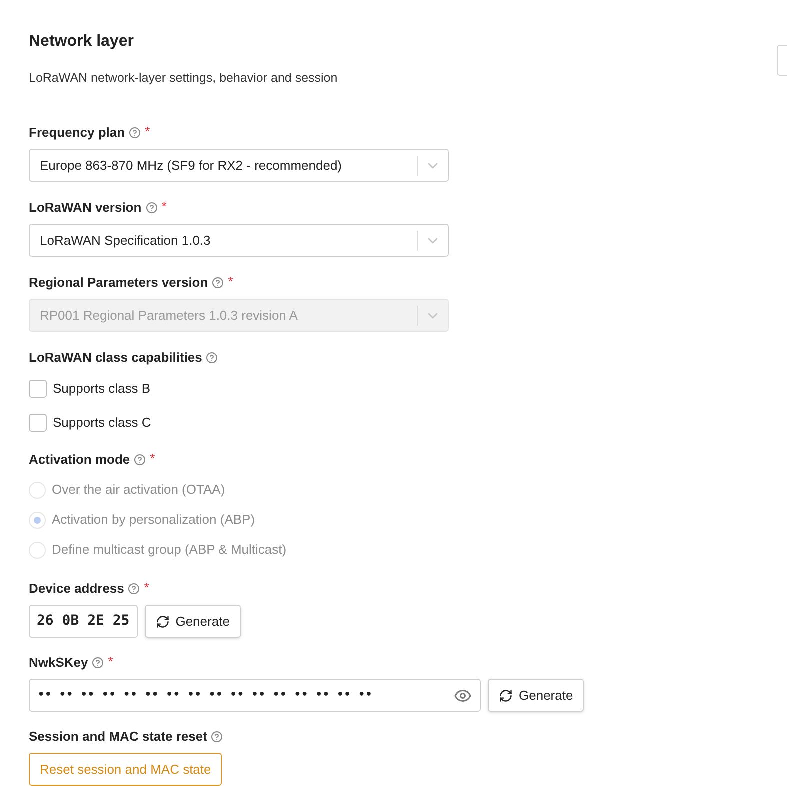 Image resolution: width=787 pixels, height=786 pixels. Describe the element at coordinates (206, 695) in the screenshot. I see `masked-value: •• •• •• •• •• •• •• •• •• •• •• •• •• •• •• ••` at that location.